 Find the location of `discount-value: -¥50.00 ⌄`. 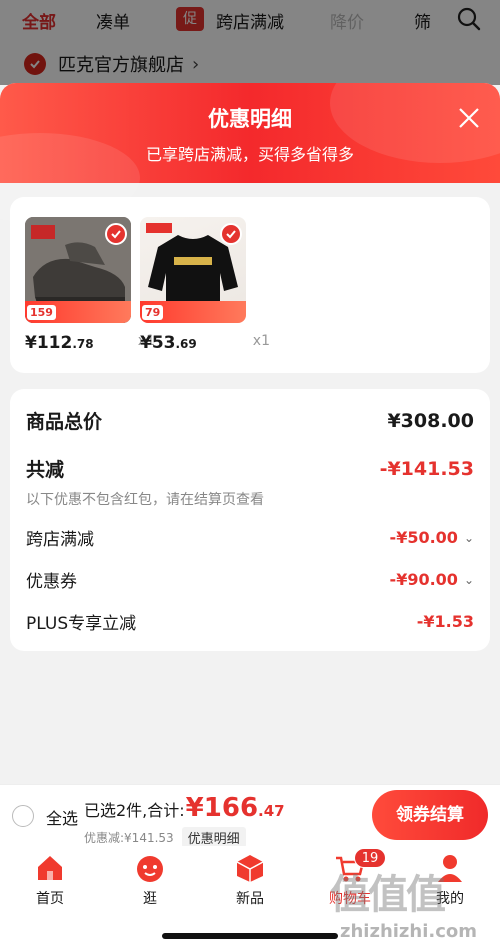

discount-value: -¥50.00 ⌄ is located at coordinates (432, 537).